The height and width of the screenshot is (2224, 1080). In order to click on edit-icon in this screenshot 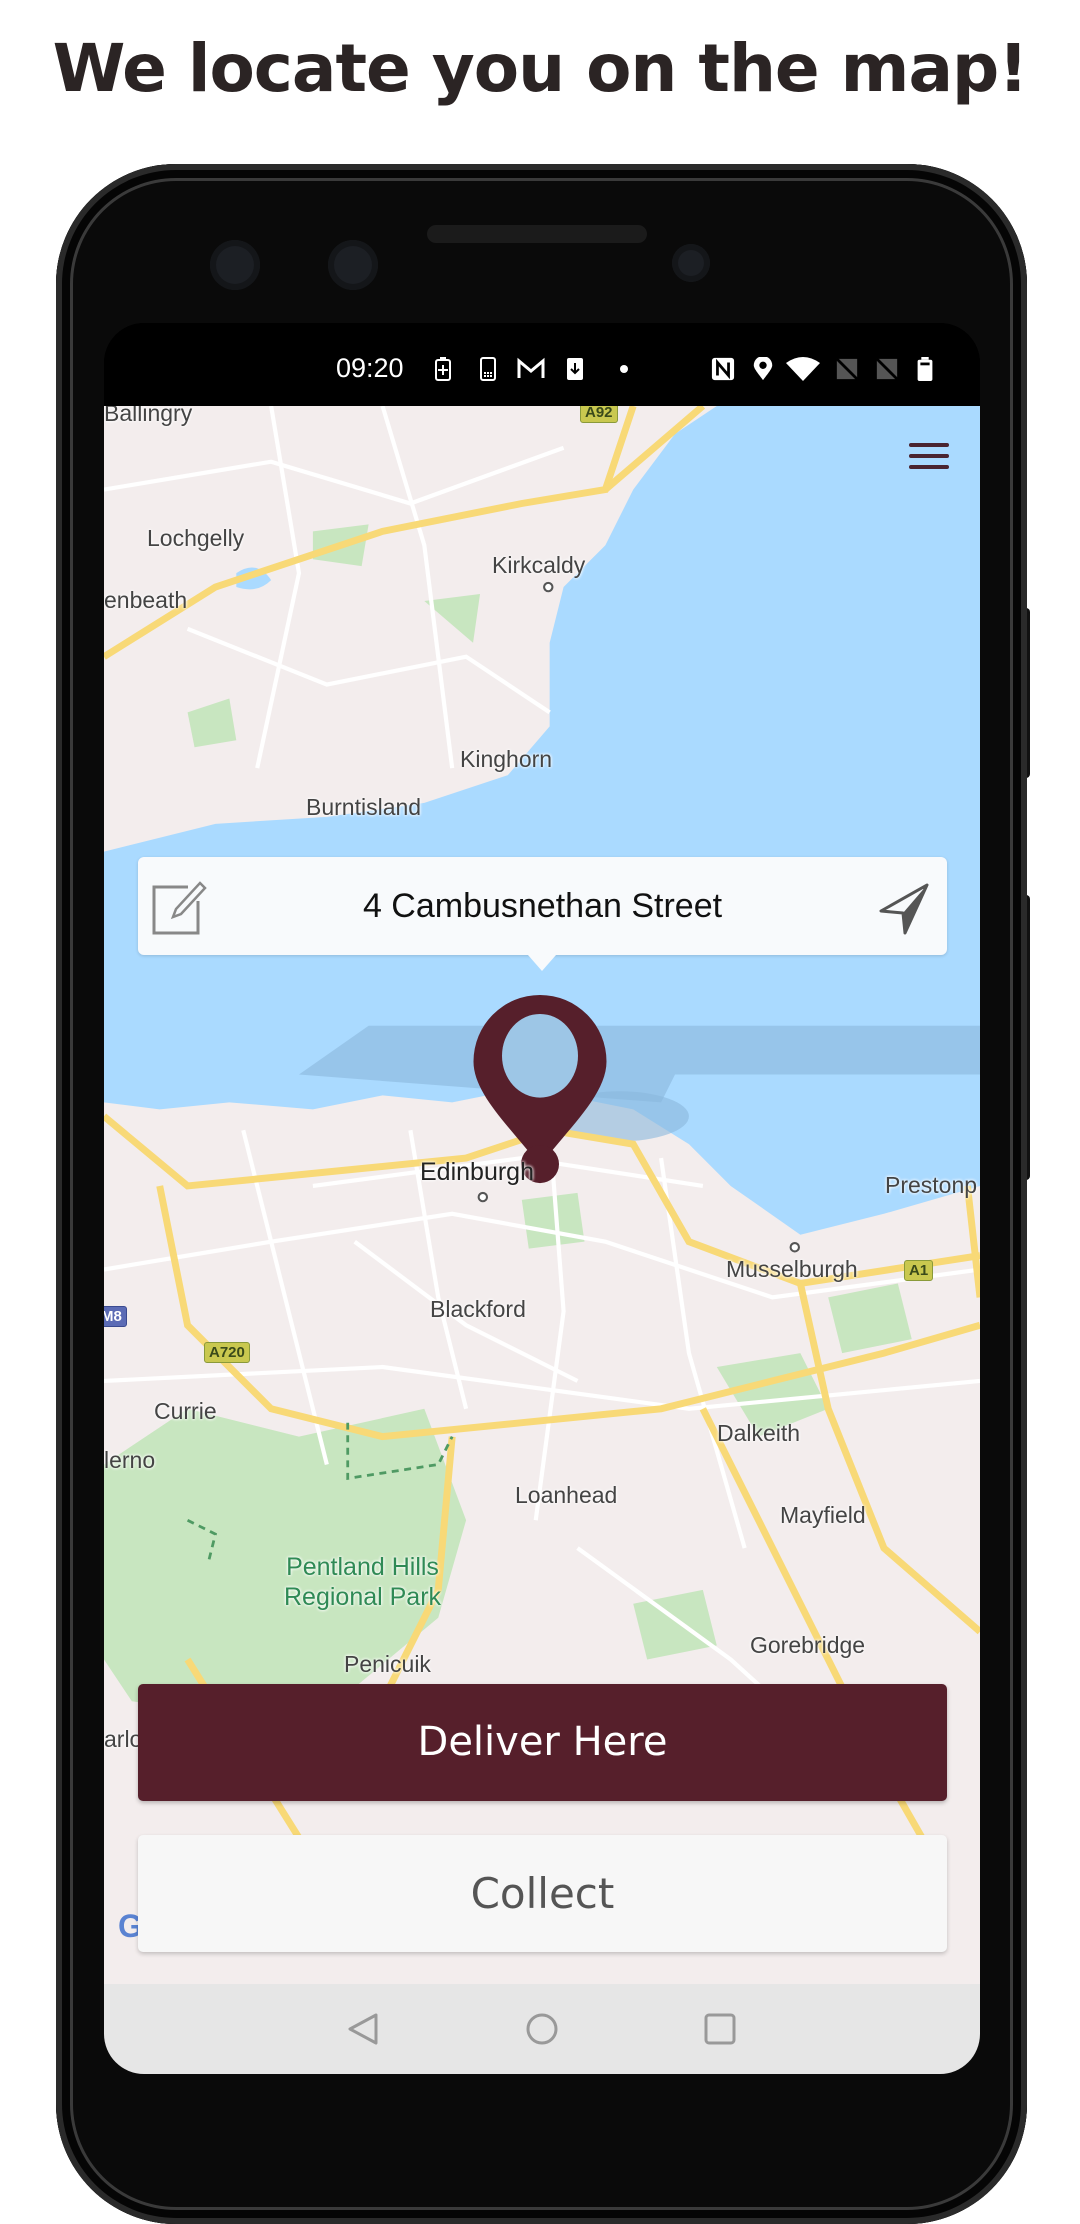, I will do `click(179, 908)`.